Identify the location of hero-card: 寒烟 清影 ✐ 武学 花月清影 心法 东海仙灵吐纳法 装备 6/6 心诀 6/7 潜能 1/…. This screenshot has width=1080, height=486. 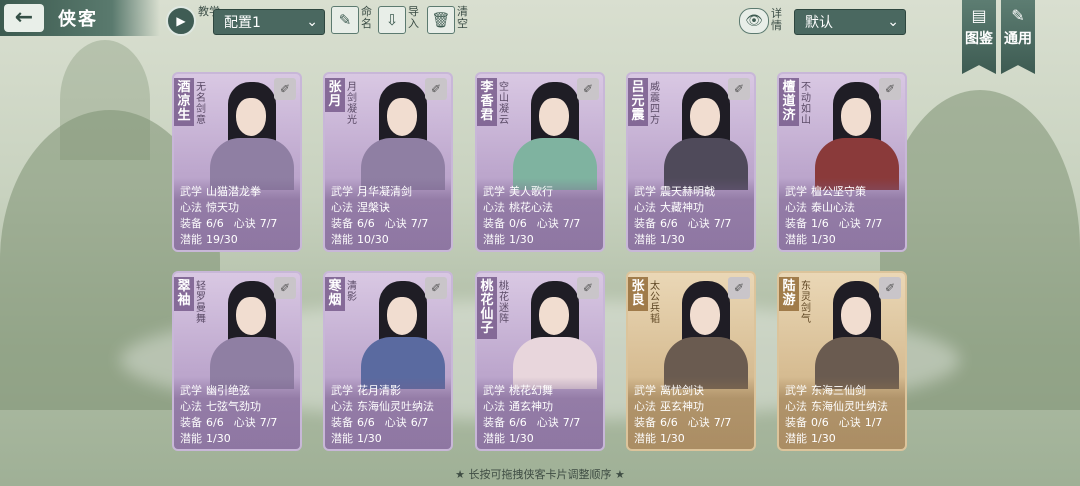
(388, 361).